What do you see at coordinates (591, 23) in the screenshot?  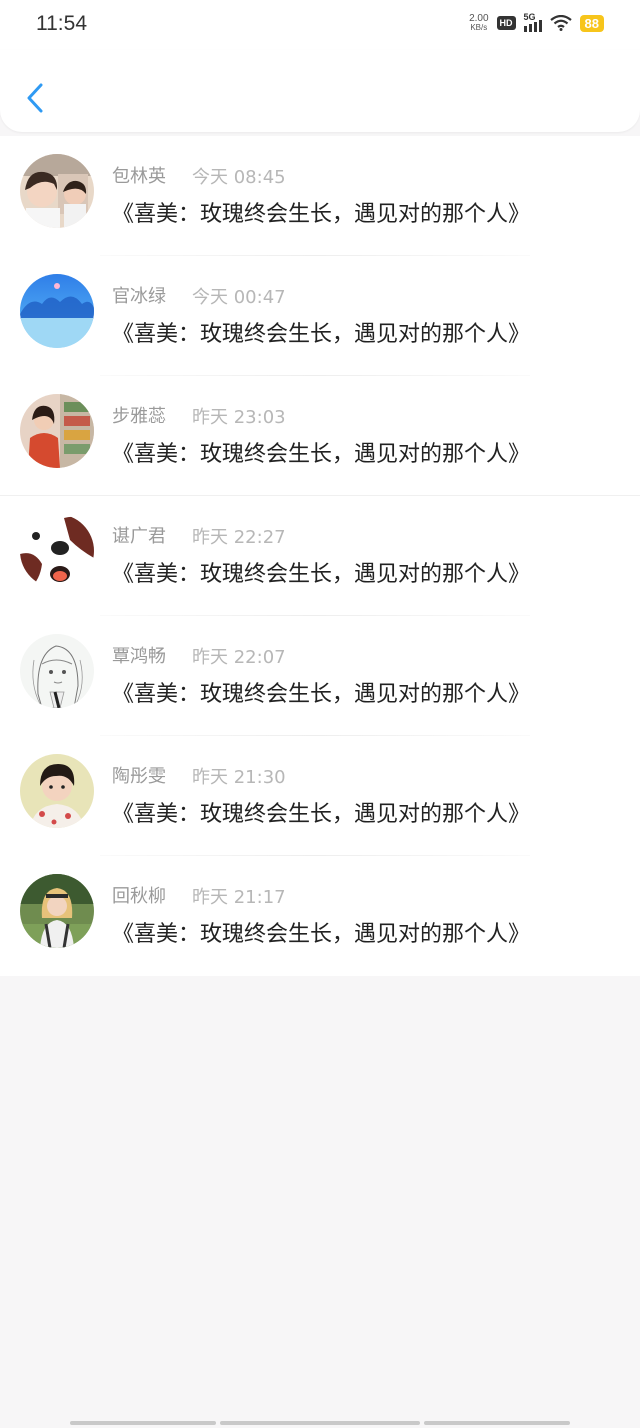 I see `battery-icon: 88` at bounding box center [591, 23].